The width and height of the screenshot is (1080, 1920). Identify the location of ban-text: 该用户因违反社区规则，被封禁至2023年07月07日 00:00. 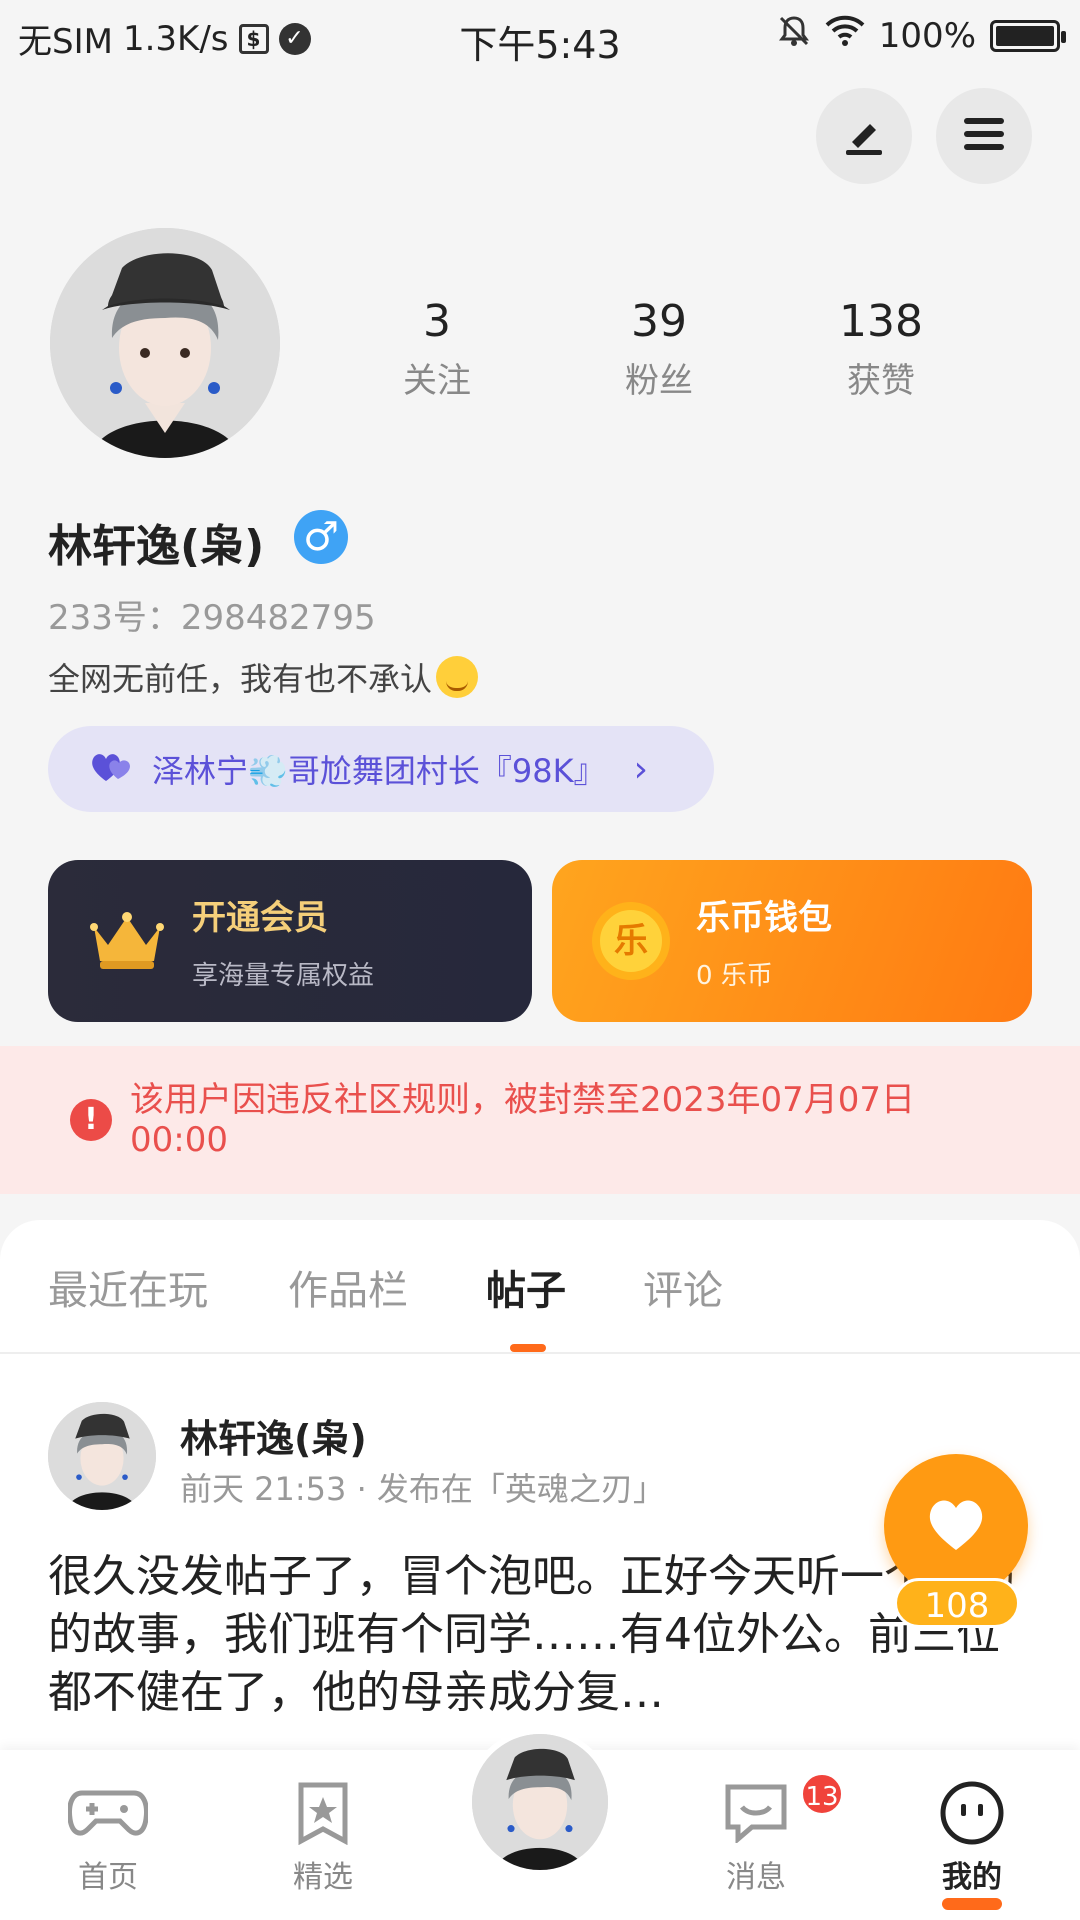
(523, 1120).